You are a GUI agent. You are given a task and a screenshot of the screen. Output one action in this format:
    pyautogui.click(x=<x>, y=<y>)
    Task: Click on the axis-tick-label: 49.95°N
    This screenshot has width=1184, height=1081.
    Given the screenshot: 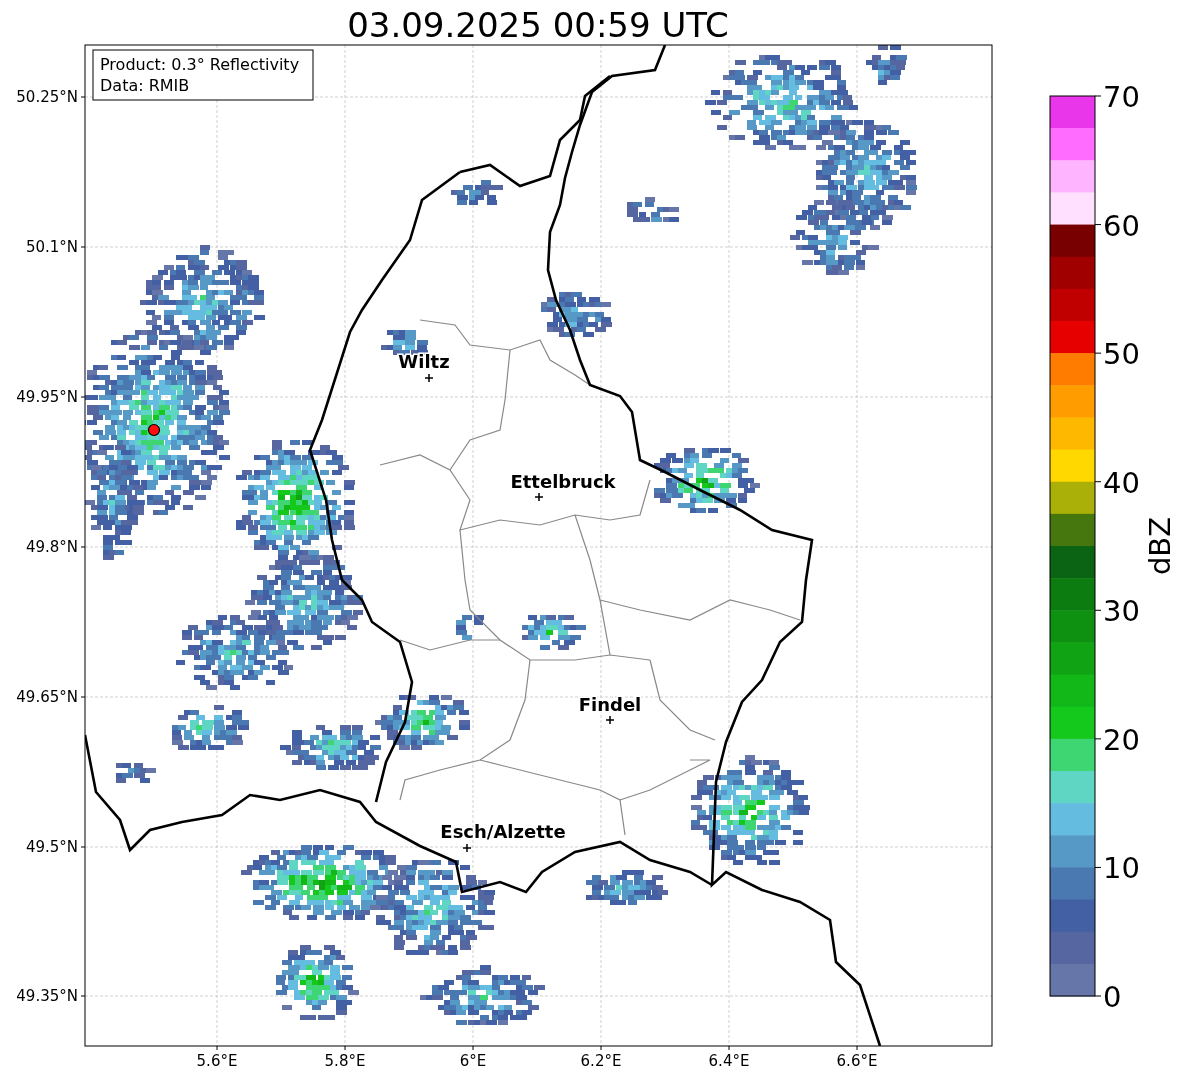 What is the action you would take?
    pyautogui.click(x=47, y=397)
    